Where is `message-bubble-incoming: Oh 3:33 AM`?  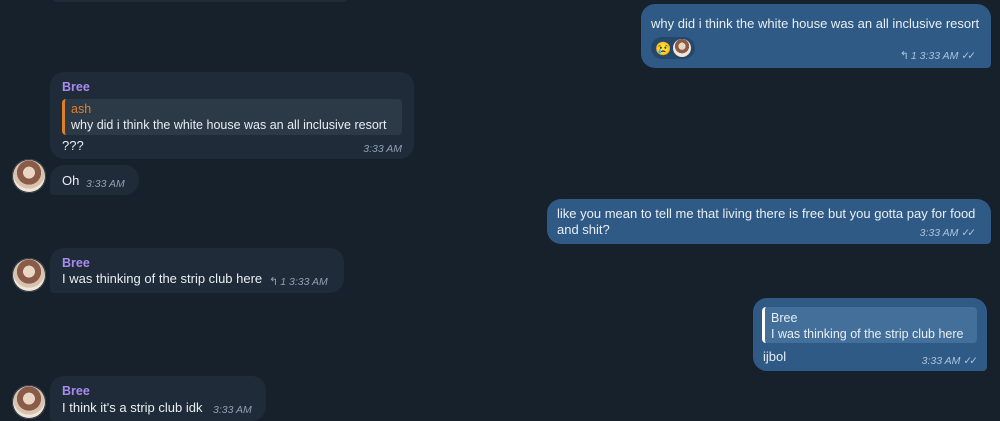 message-bubble-incoming: Oh 3:33 AM is located at coordinates (94, 180).